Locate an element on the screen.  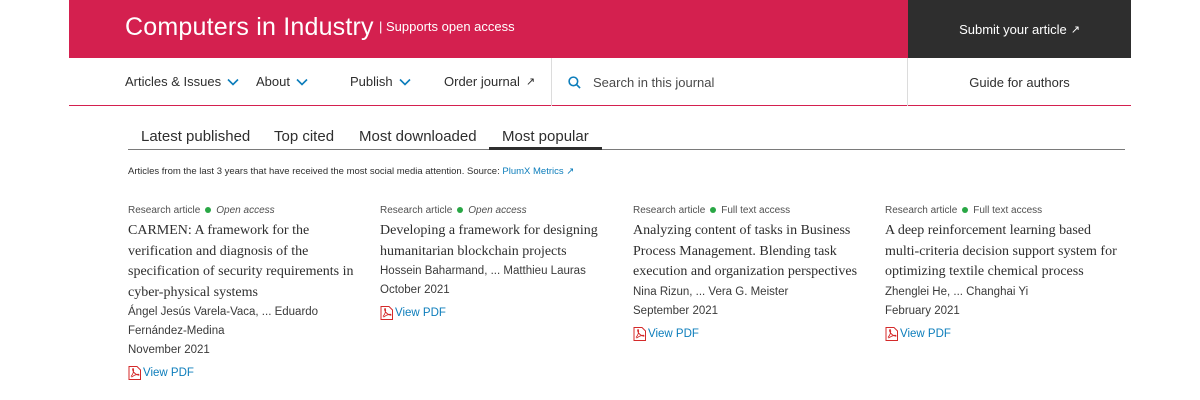
plumx-metrics-link: PlumX Metrics ↗ is located at coordinates (538, 171).